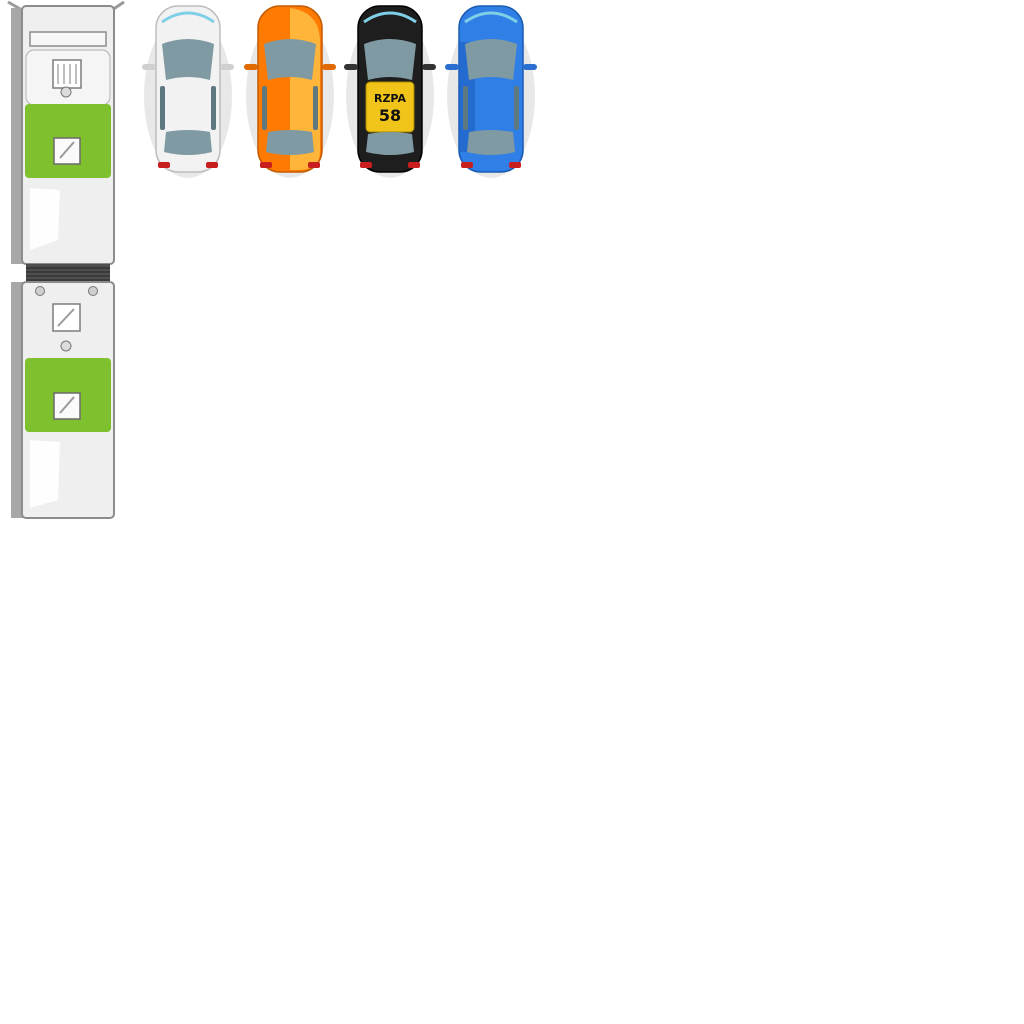 The height and width of the screenshot is (1024, 1024). I want to click on taxi-sign-line2: 58, so click(390, 115).